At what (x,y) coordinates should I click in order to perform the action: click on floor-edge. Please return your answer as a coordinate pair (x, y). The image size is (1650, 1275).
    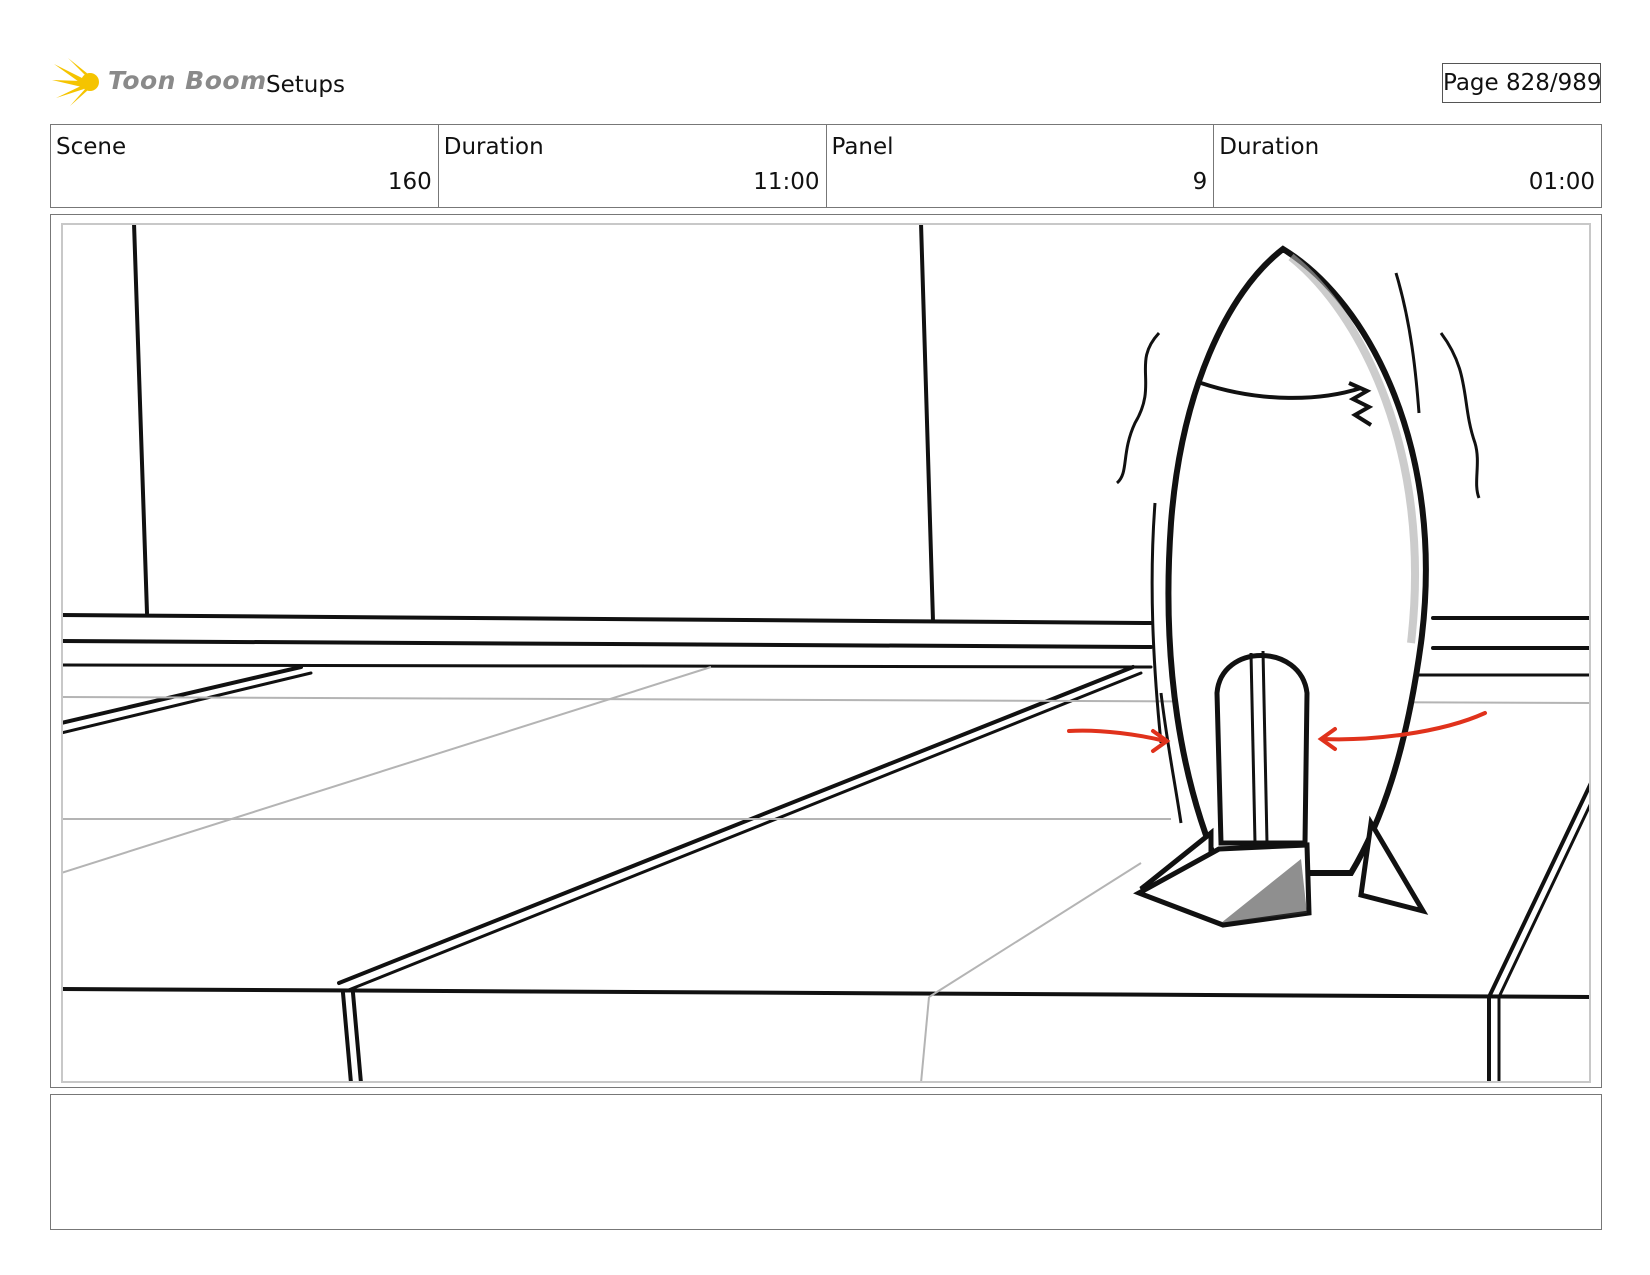
    Looking at the image, I should click on (826, 993).